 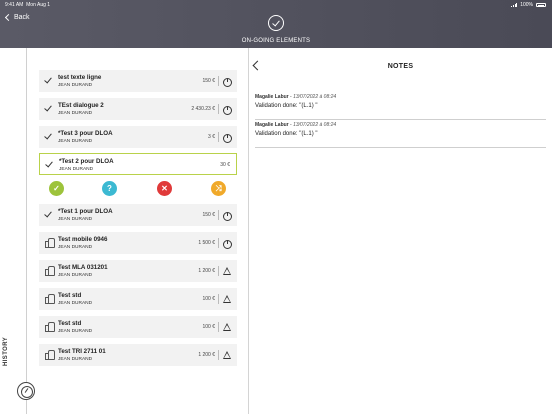 I want to click on list-item: test texte ligne JEAN DURAND 150 €, so click(x=138, y=81).